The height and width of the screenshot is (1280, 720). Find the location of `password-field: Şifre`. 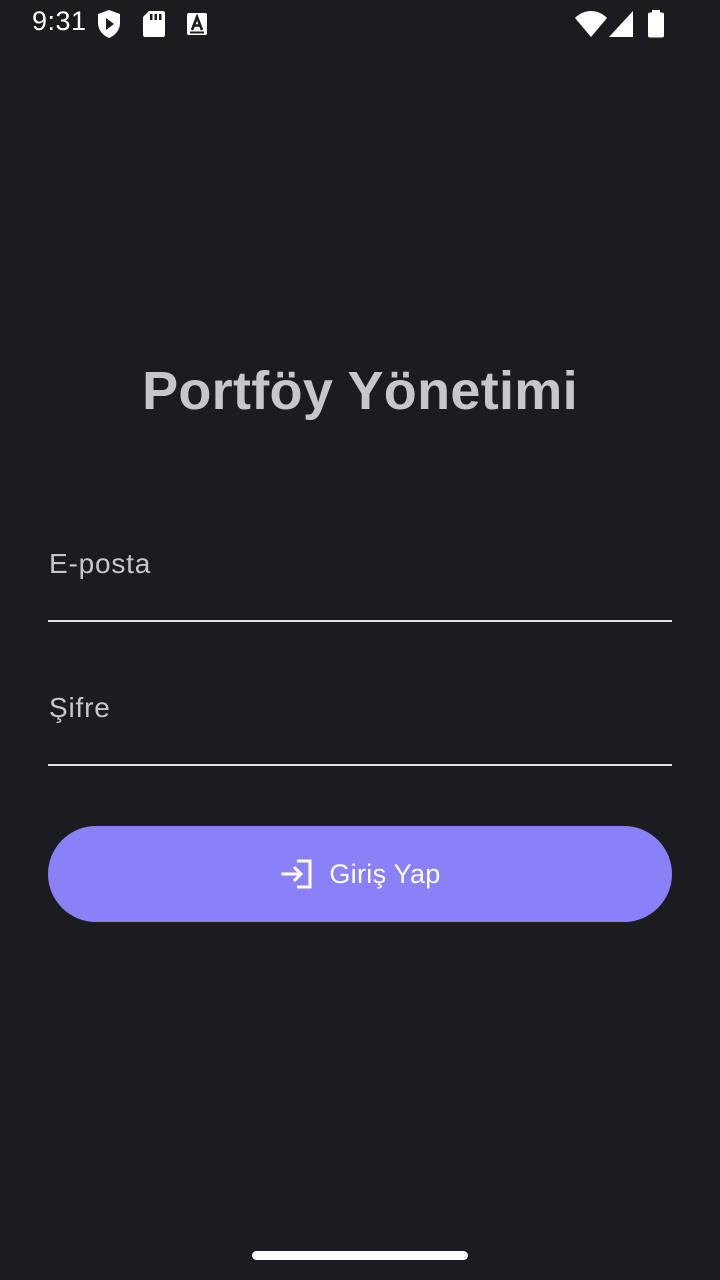

password-field: Şifre is located at coordinates (362, 730).